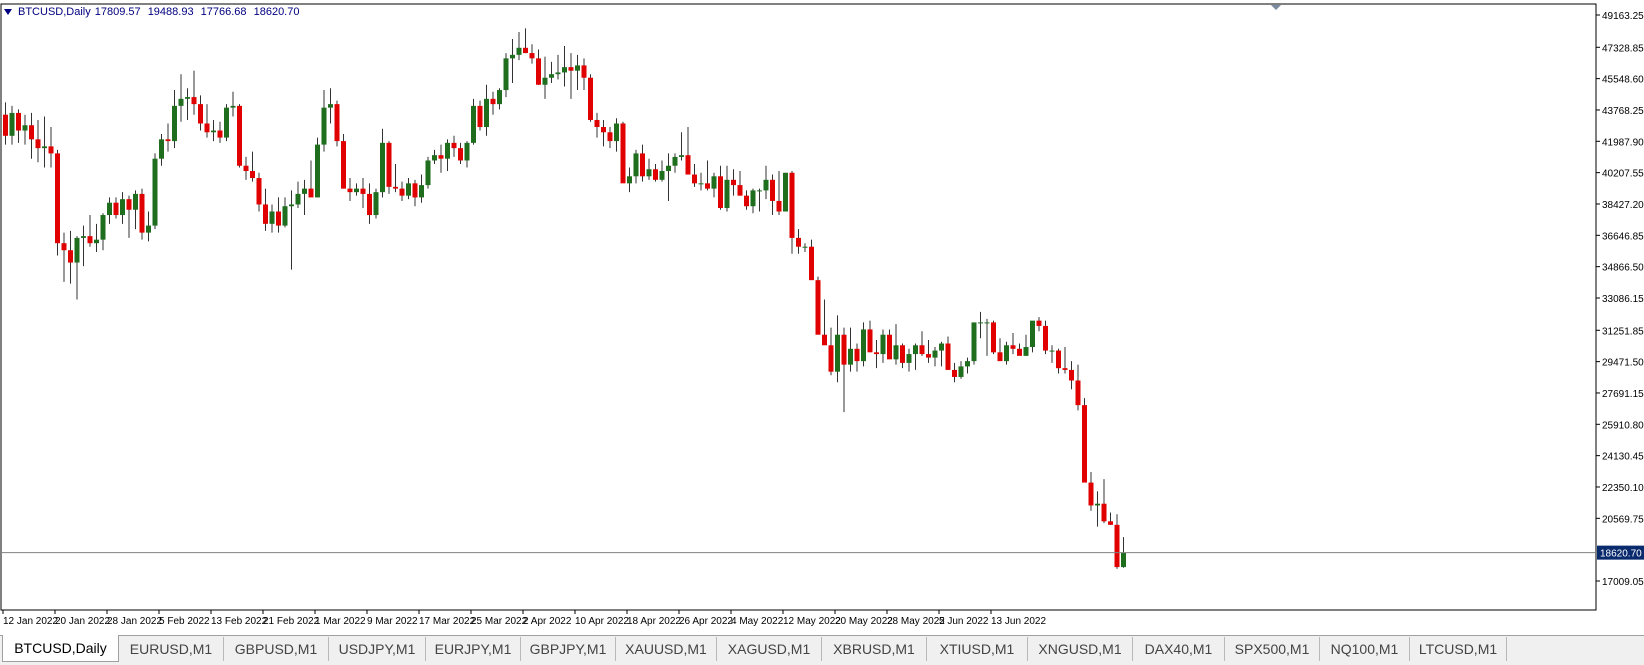  What do you see at coordinates (340, 621) in the screenshot?
I see `date-axis-label: 1 Mar 2022` at bounding box center [340, 621].